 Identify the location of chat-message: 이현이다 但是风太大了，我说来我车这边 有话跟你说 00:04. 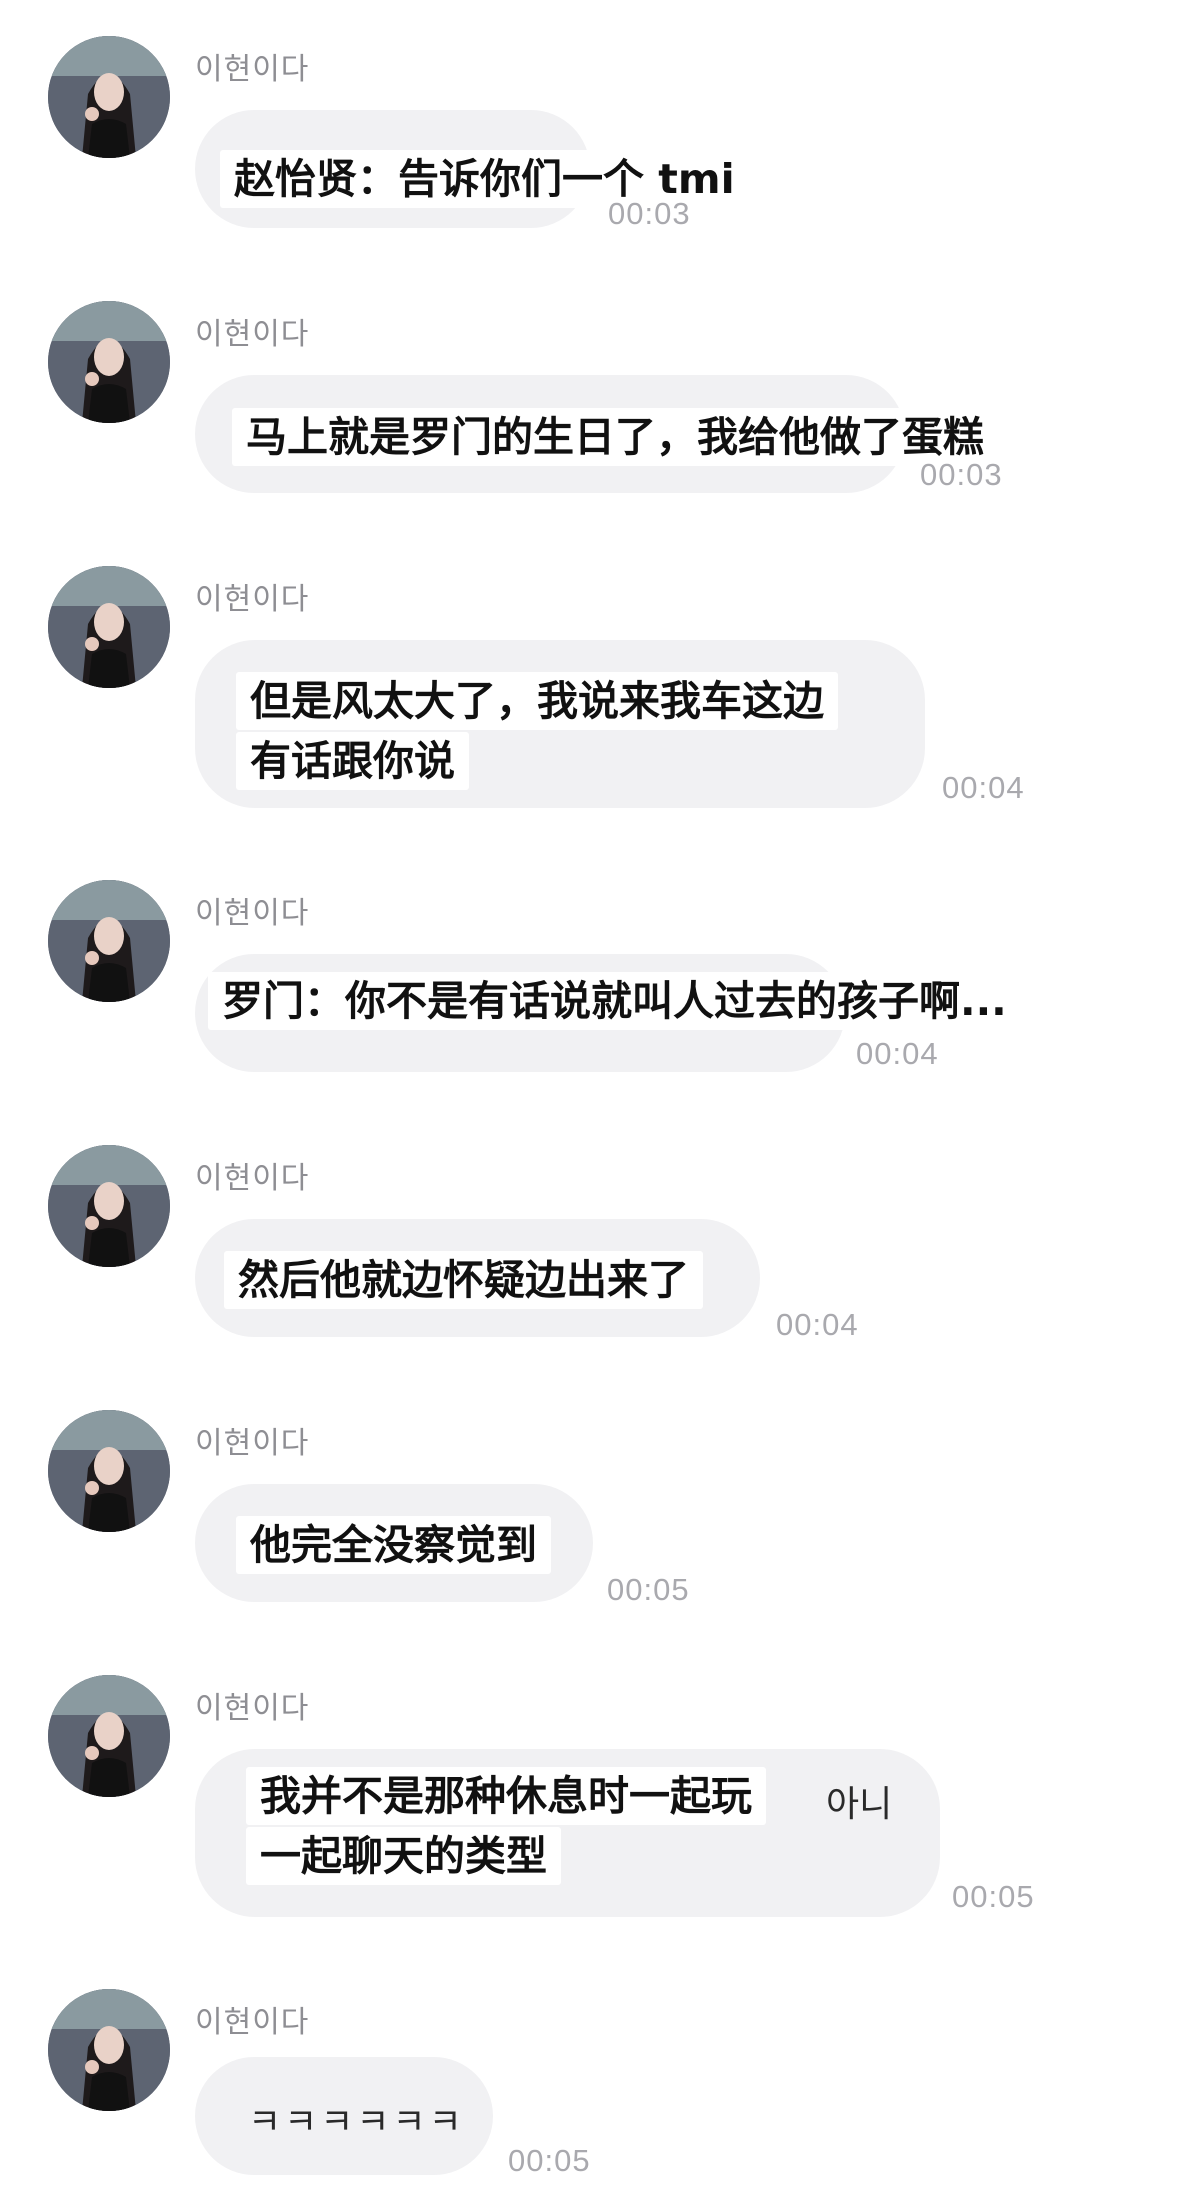
(589, 687).